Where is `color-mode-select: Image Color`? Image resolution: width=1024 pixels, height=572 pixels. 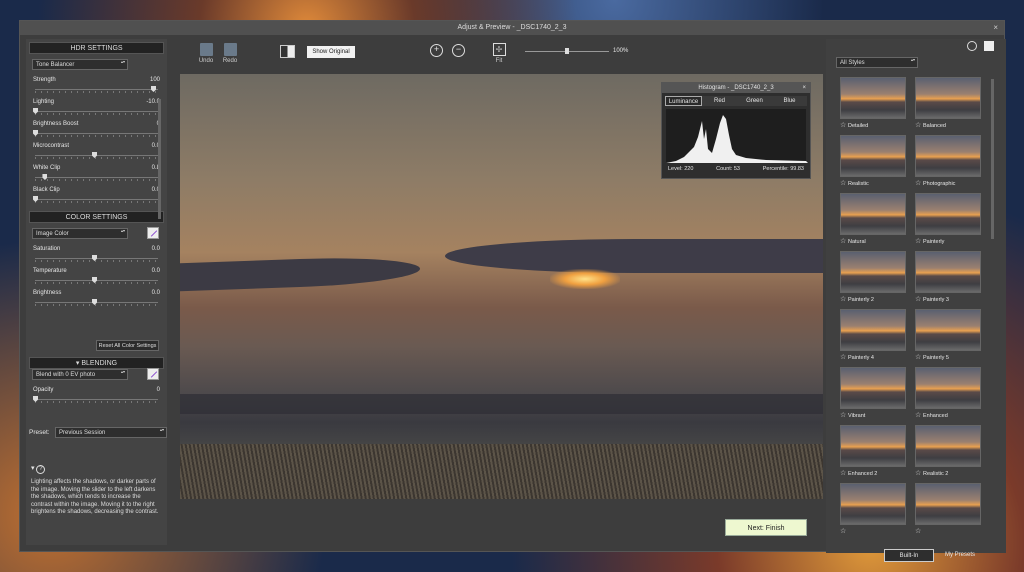 color-mode-select: Image Color is located at coordinates (80, 233).